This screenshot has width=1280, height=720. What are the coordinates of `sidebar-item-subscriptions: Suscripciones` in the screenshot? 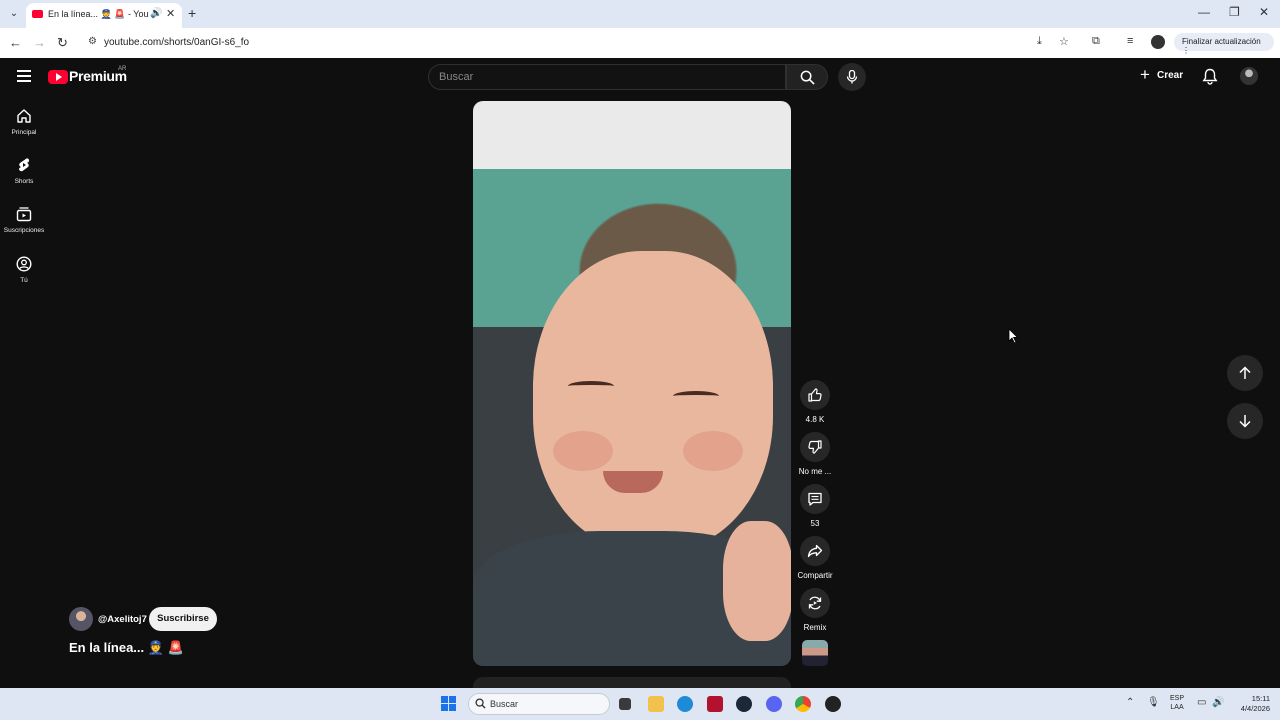 It's located at (24, 220).